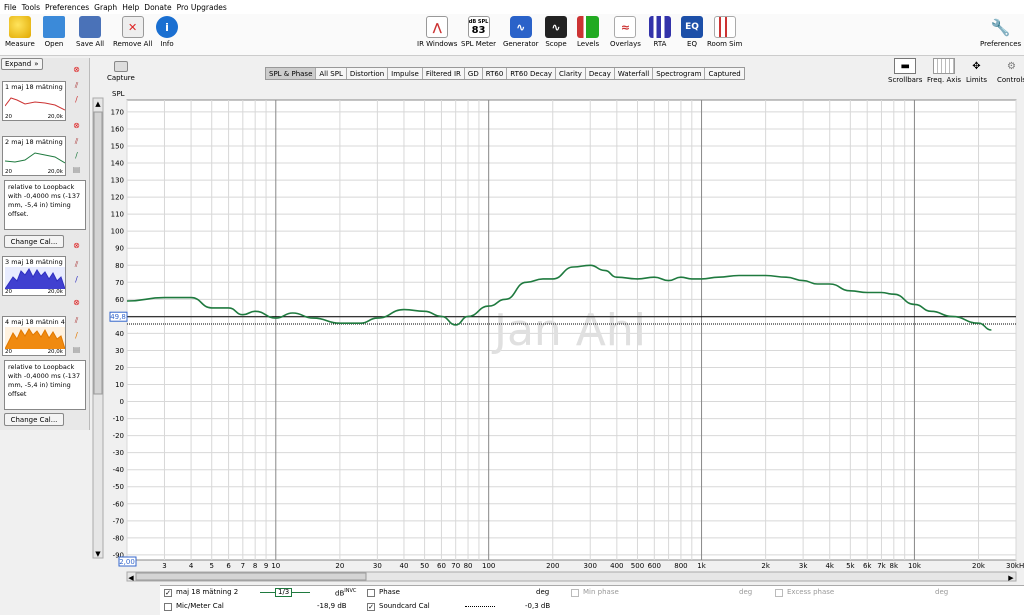 The image size is (1024, 615). What do you see at coordinates (117, 147) in the screenshot?
I see `y-tick-label: 150` at bounding box center [117, 147].